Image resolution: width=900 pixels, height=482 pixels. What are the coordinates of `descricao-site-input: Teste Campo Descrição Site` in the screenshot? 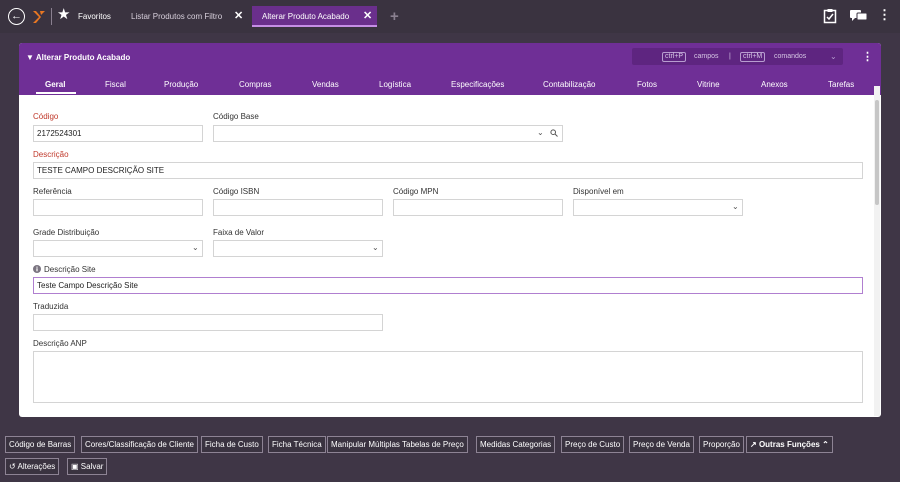 It's located at (448, 285).